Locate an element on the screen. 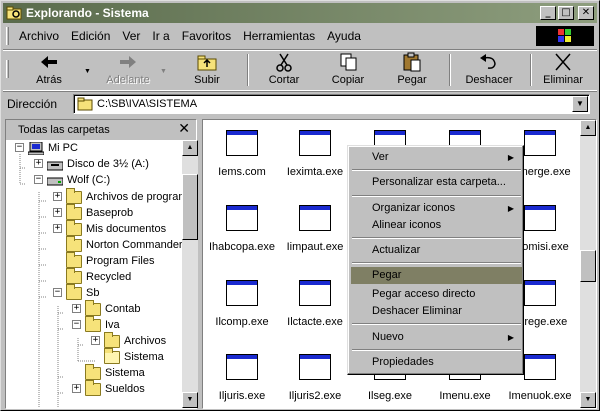 The width and height of the screenshot is (600, 411). chevron-up-icon: ▲ is located at coordinates (190, 147).